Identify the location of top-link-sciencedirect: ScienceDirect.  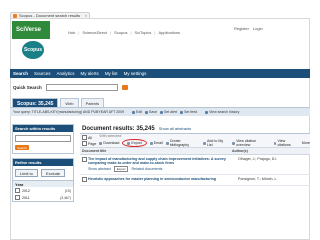
(94, 32).